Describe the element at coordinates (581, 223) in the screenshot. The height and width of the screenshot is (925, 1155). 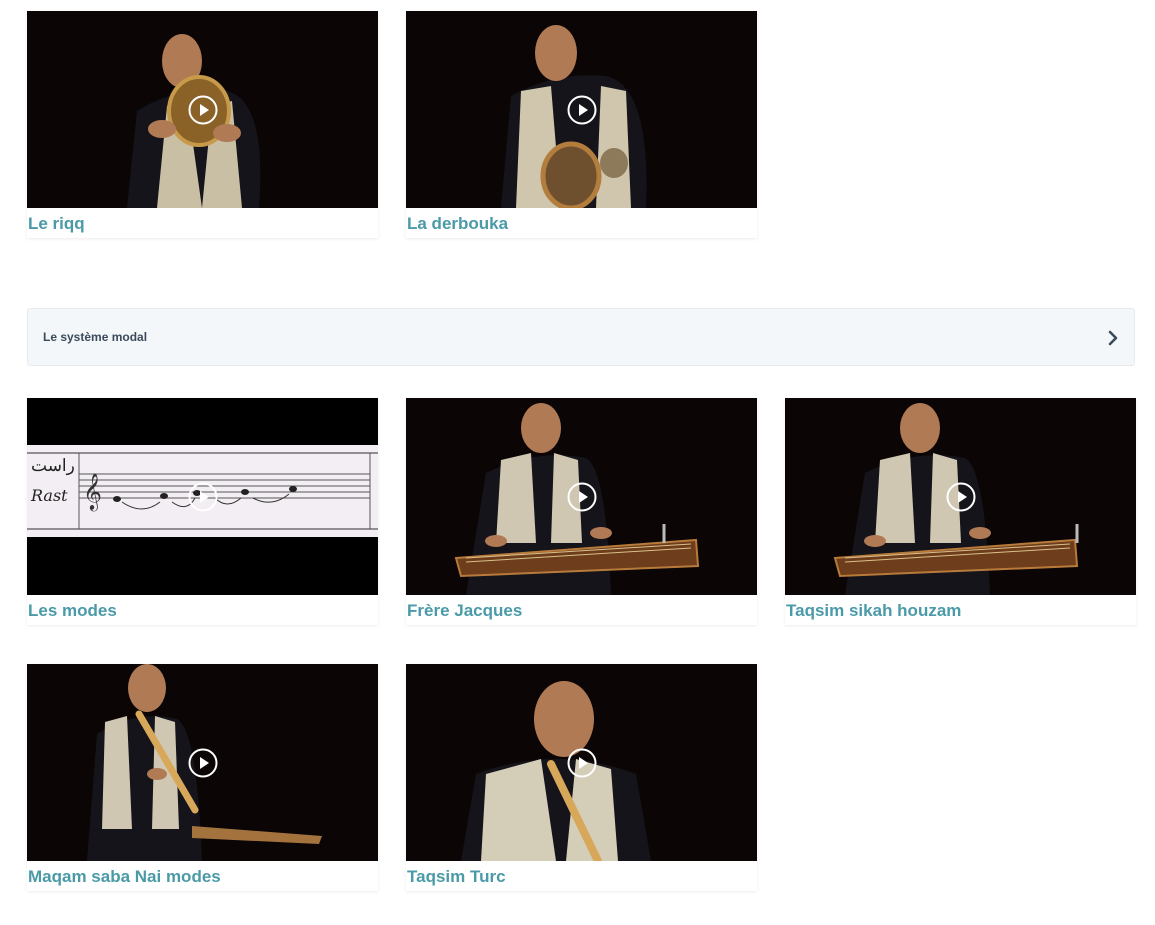
I see `video-title: La derbouka` at that location.